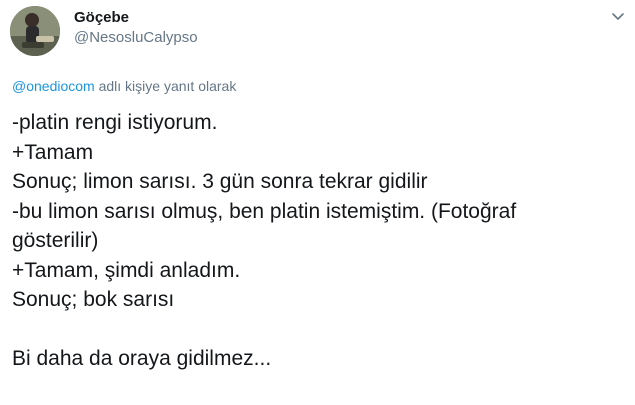  What do you see at coordinates (618, 16) in the screenshot?
I see `chevron-down-icon` at bounding box center [618, 16].